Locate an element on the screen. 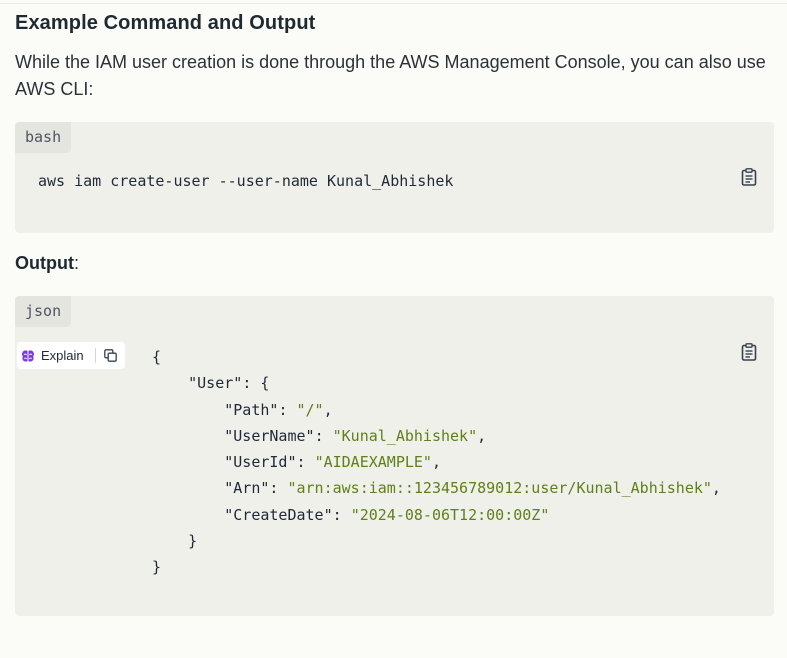 The height and width of the screenshot is (658, 787). output-label: Output: is located at coordinates (47, 263).